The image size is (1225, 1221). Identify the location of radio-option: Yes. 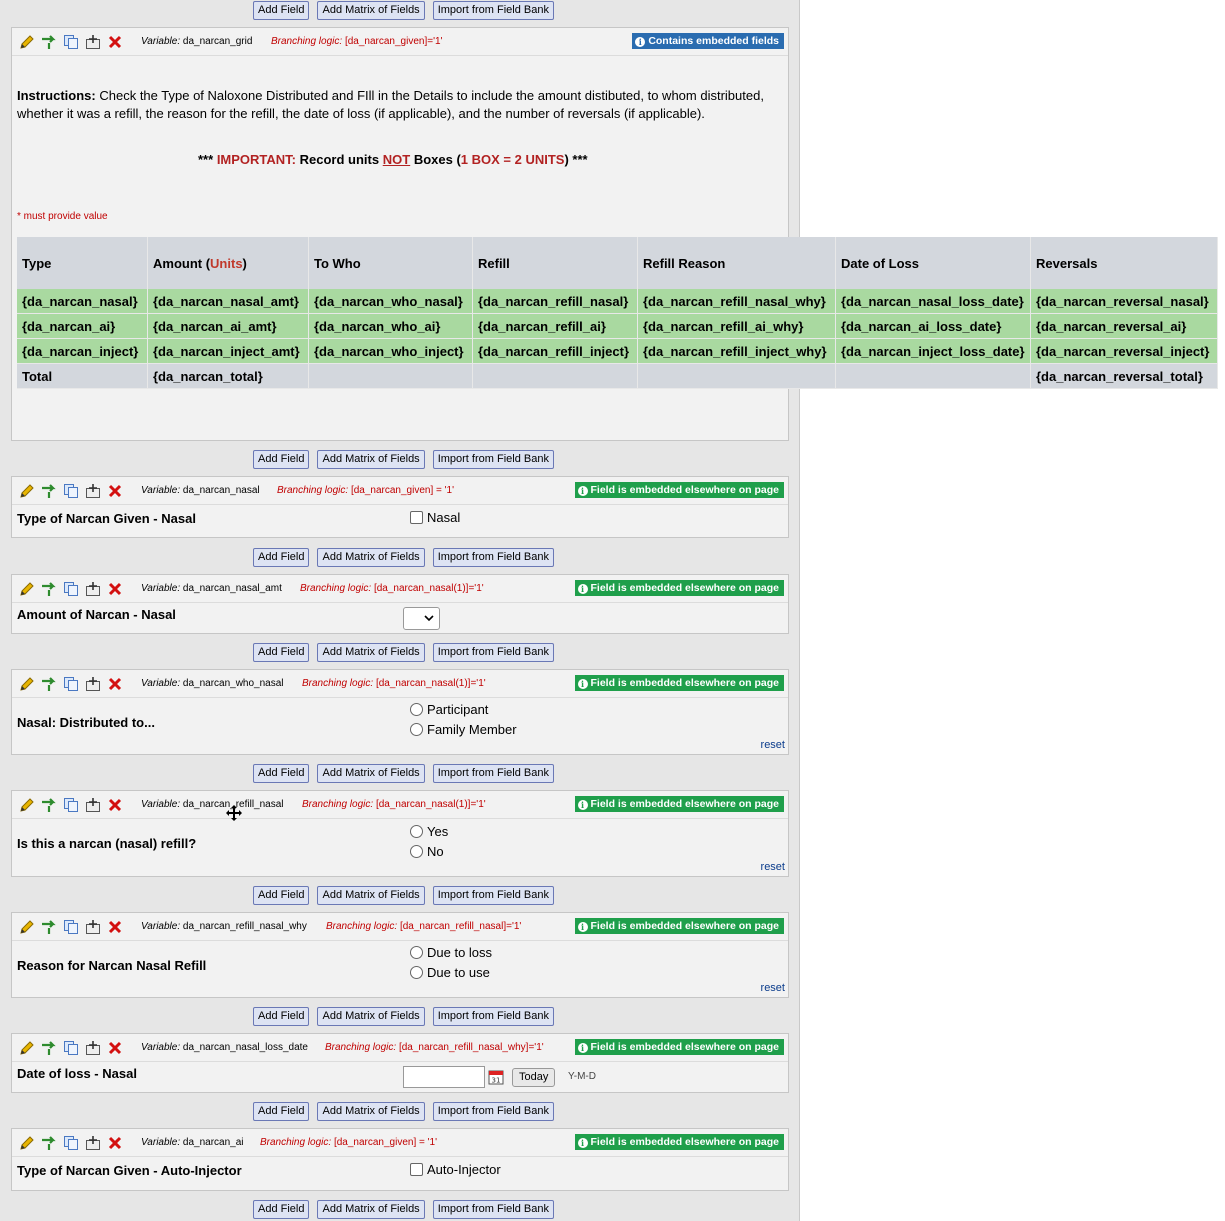
(429, 831).